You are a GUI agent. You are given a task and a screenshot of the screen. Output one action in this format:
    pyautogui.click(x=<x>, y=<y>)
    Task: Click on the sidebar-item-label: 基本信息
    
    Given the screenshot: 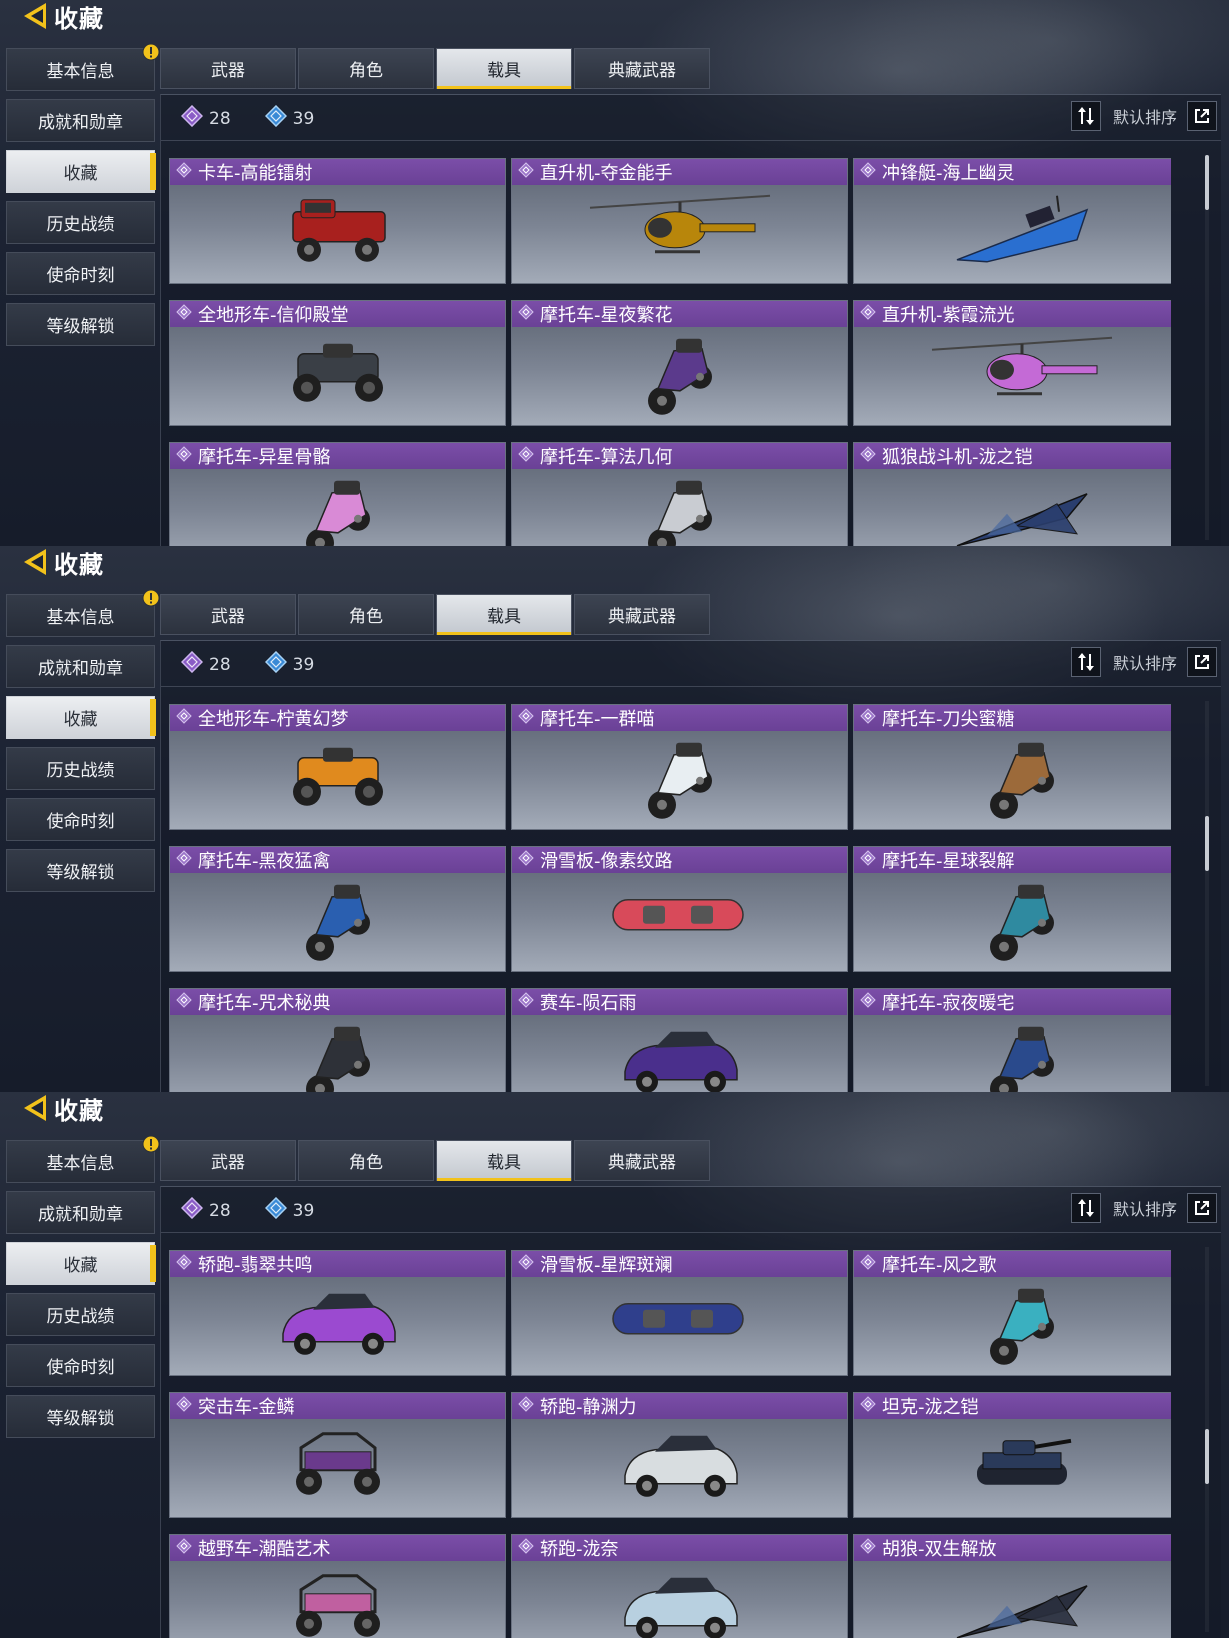 What is the action you would take?
    pyautogui.click(x=80, y=72)
    